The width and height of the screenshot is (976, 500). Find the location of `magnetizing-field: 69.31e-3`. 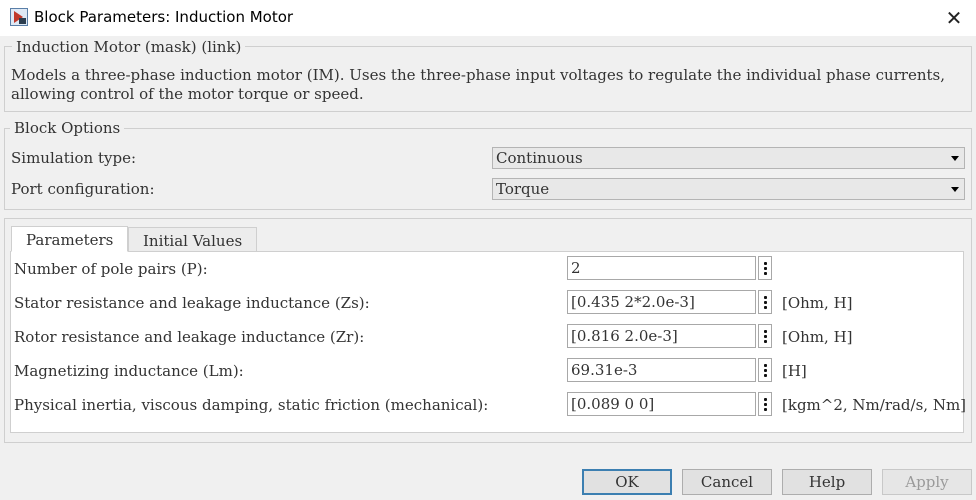

magnetizing-field: 69.31e-3 is located at coordinates (661, 370).